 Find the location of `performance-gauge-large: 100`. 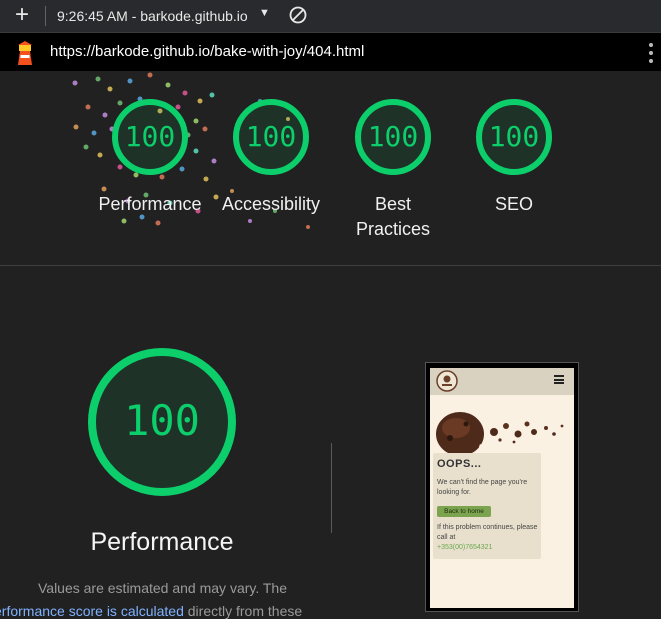

performance-gauge-large: 100 is located at coordinates (162, 422).